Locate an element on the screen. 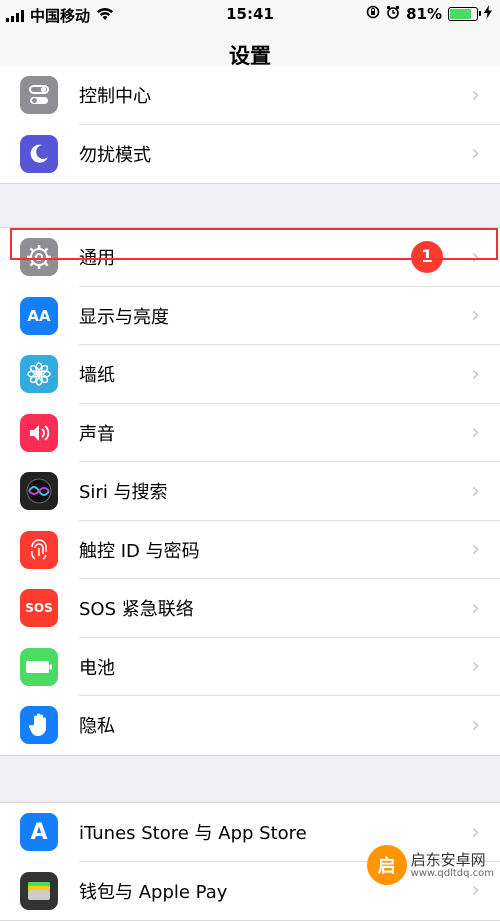  flower-icon is located at coordinates (39, 374).